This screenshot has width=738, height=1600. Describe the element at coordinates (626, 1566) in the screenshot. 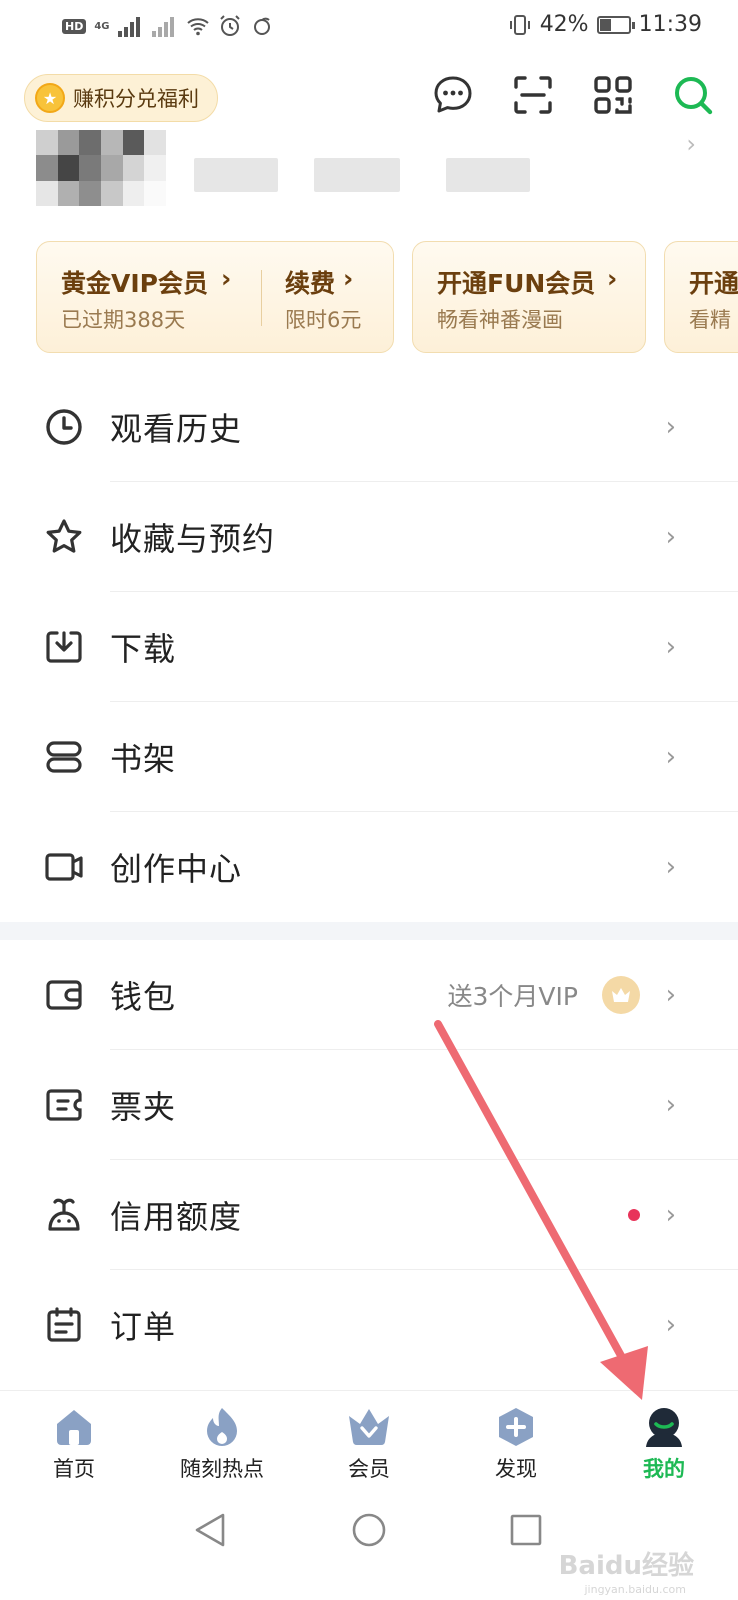

I see `watermark: Baidu经验` at that location.